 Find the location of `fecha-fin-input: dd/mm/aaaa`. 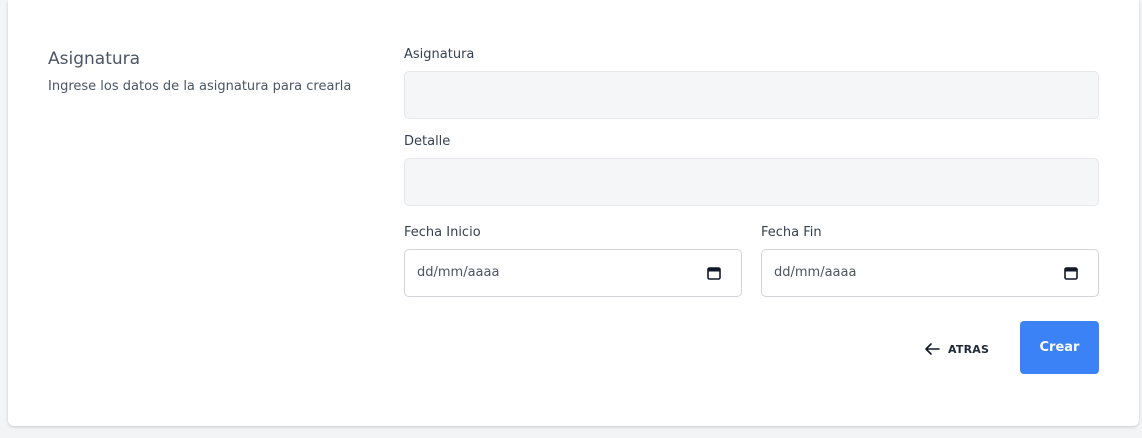

fecha-fin-input: dd/mm/aaaa is located at coordinates (930, 273).